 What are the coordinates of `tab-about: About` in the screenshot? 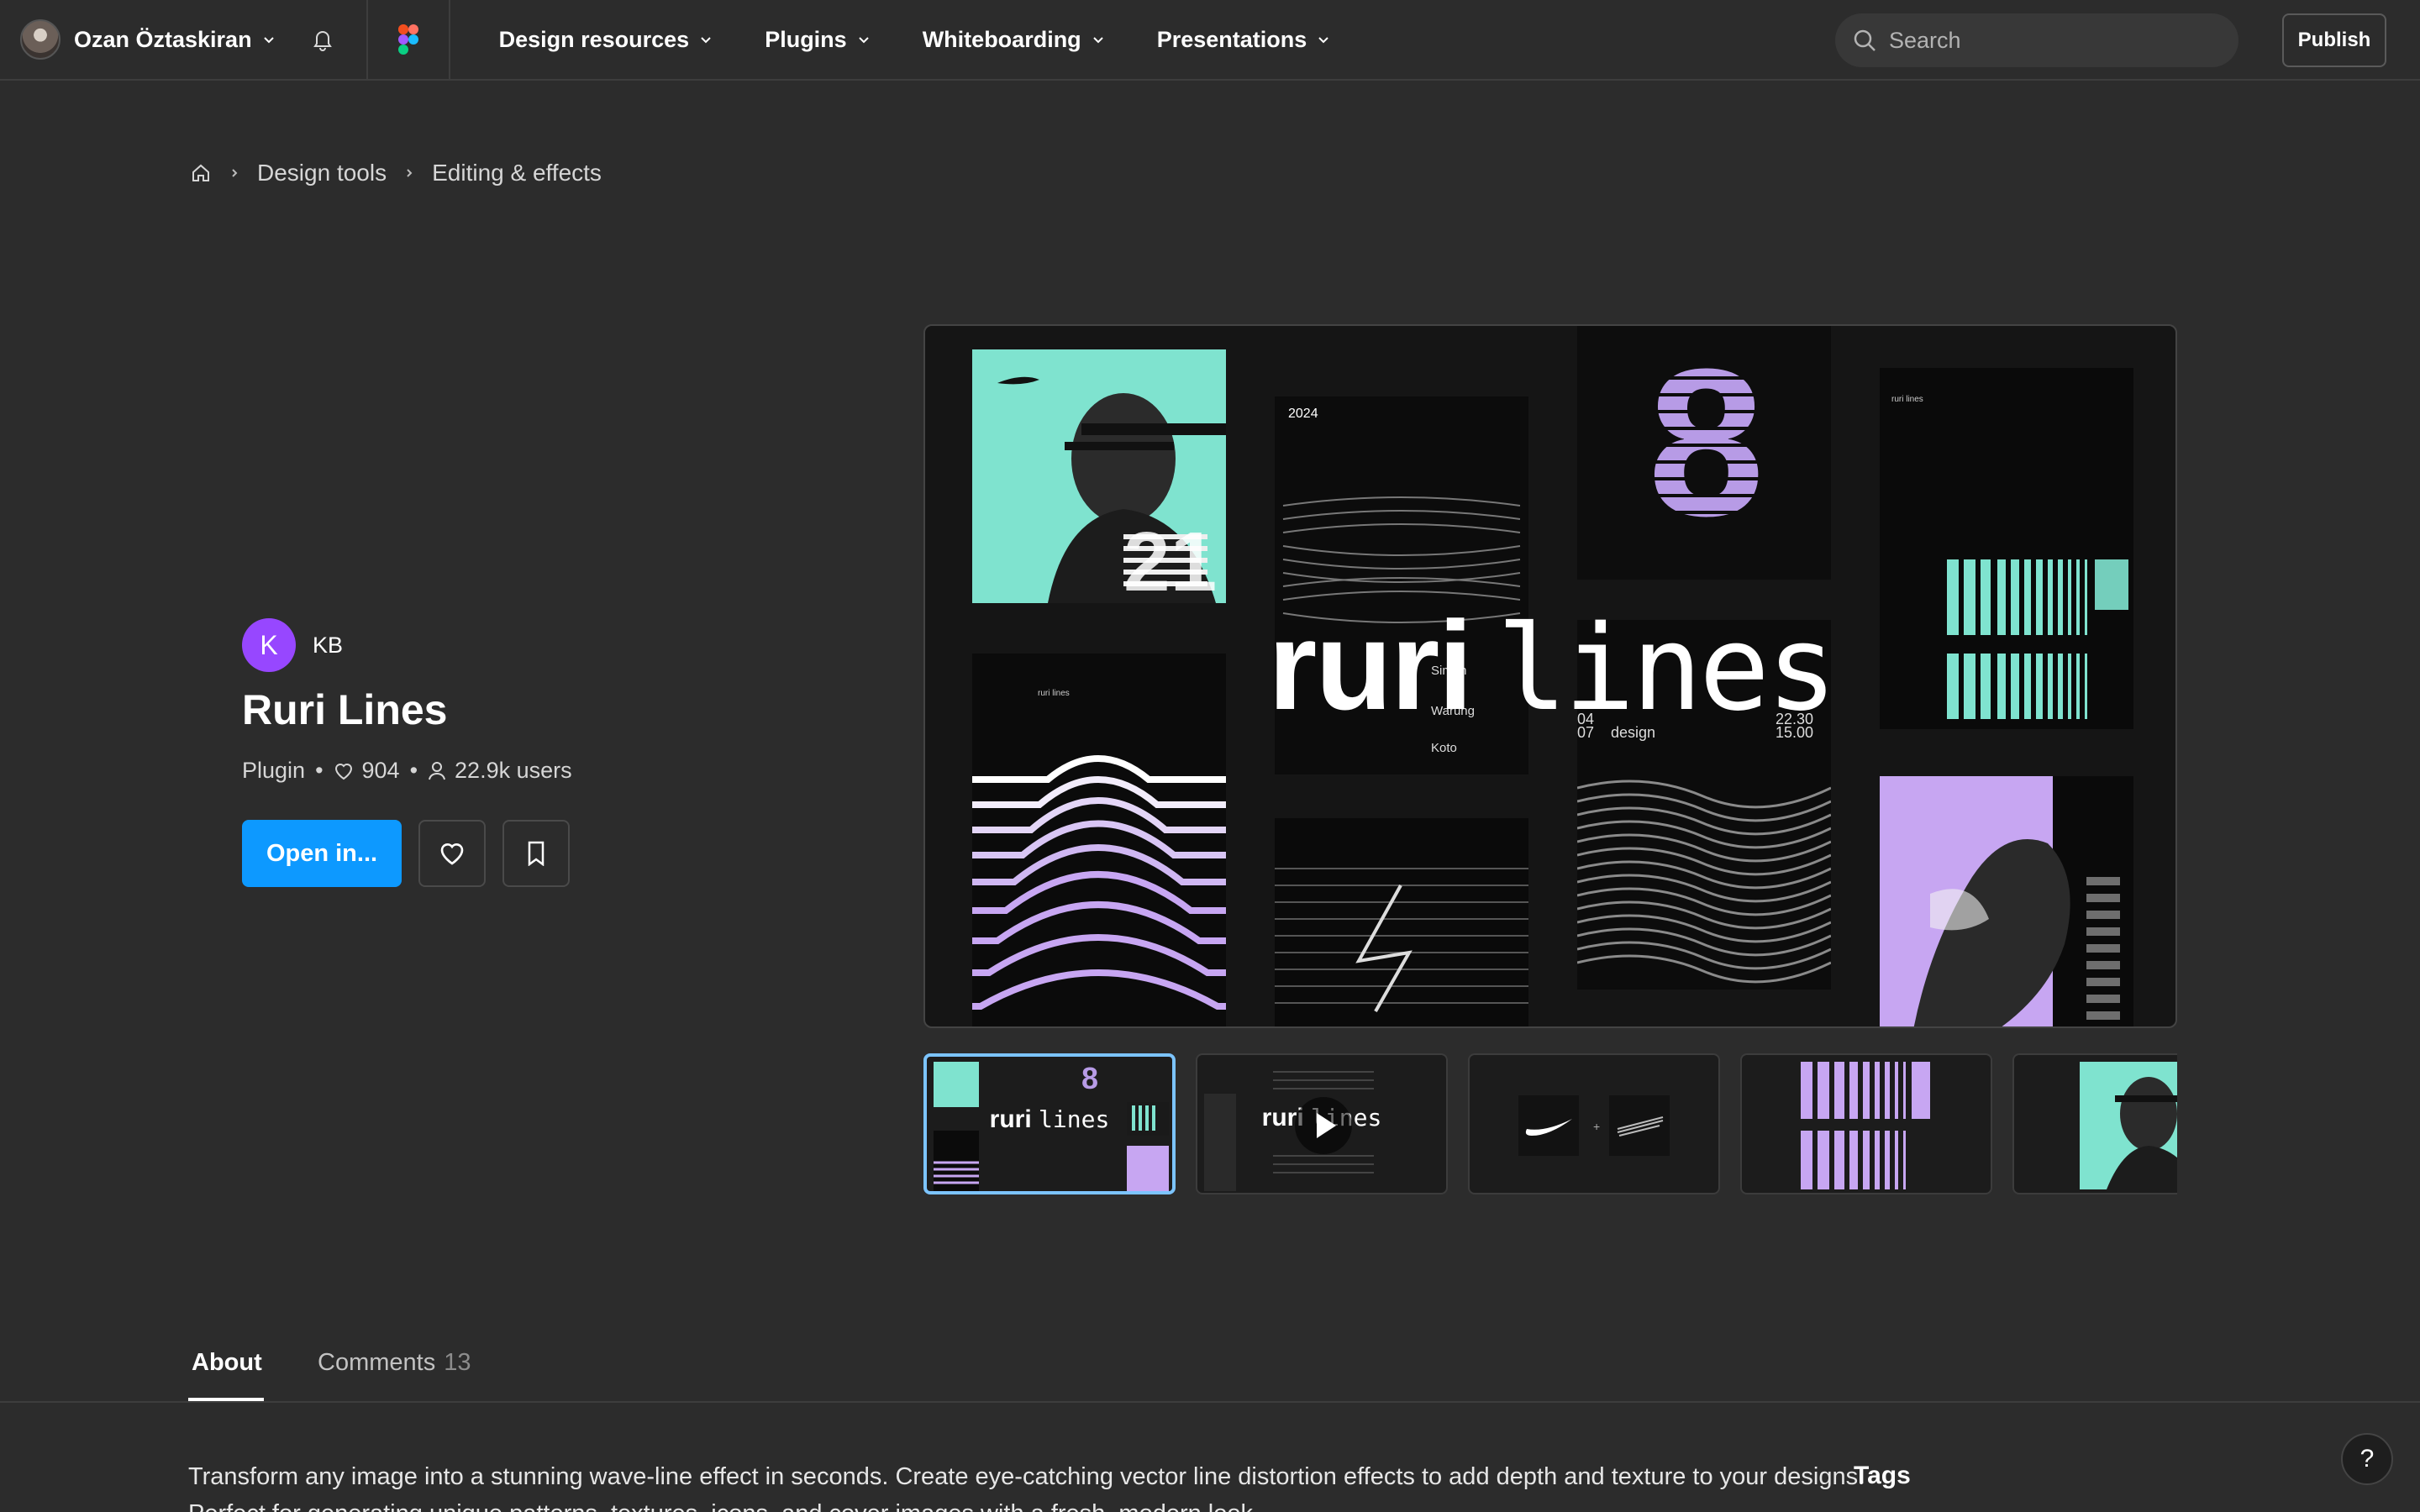 It's located at (227, 1363).